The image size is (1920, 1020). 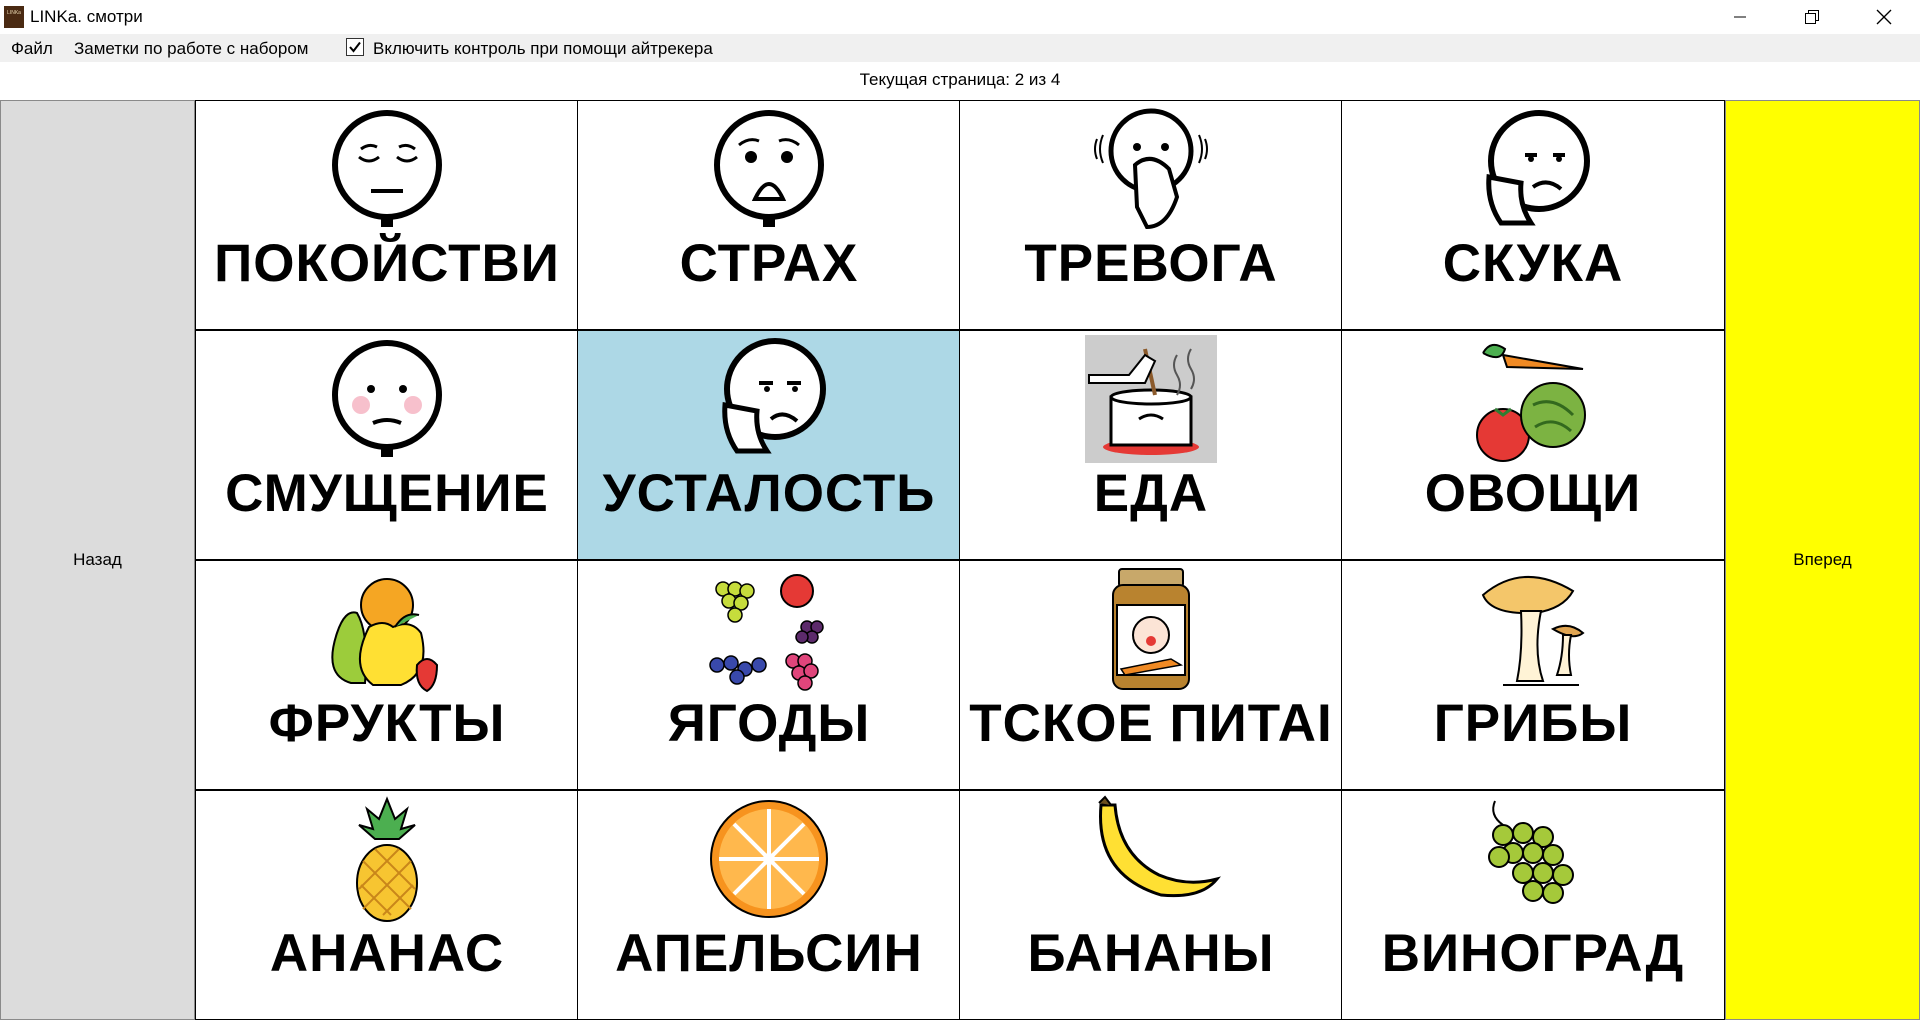 I want to click on card-boredom: СКУКА, so click(x=1533, y=215).